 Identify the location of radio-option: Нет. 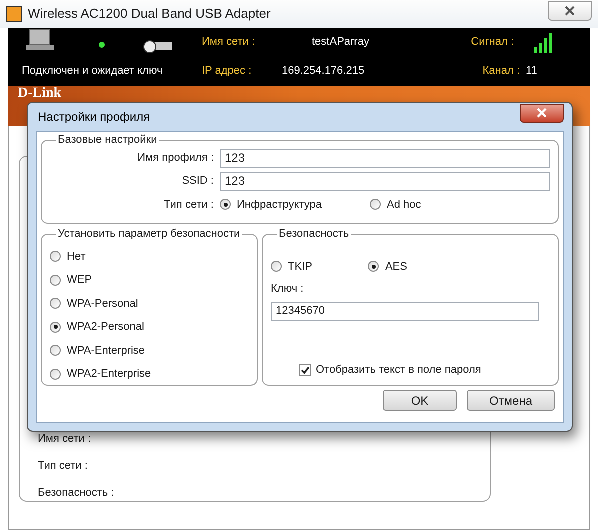
(149, 256).